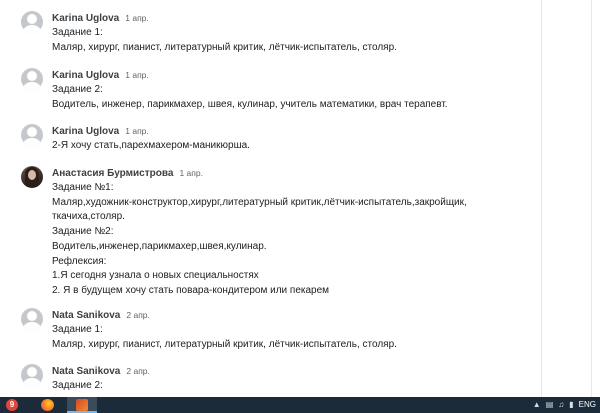  Describe the element at coordinates (112, 173) in the screenshot. I see `comment-author: Анастасия Бурмистрова` at that location.